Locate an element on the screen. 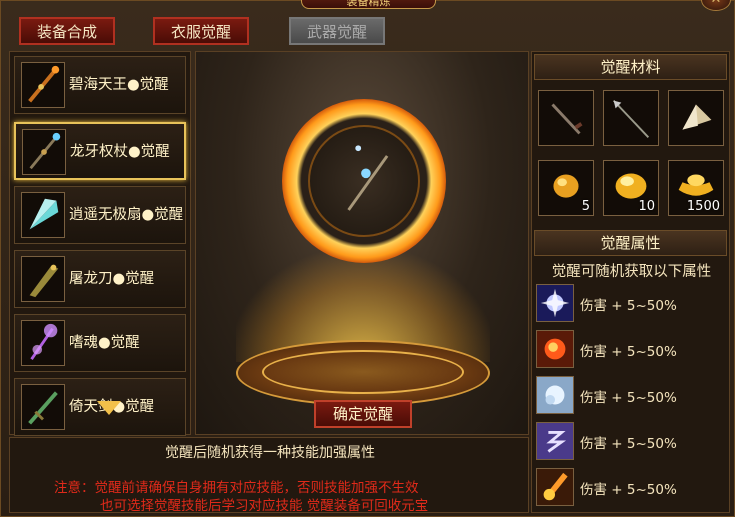  awaken-ring is located at coordinates (364, 181).